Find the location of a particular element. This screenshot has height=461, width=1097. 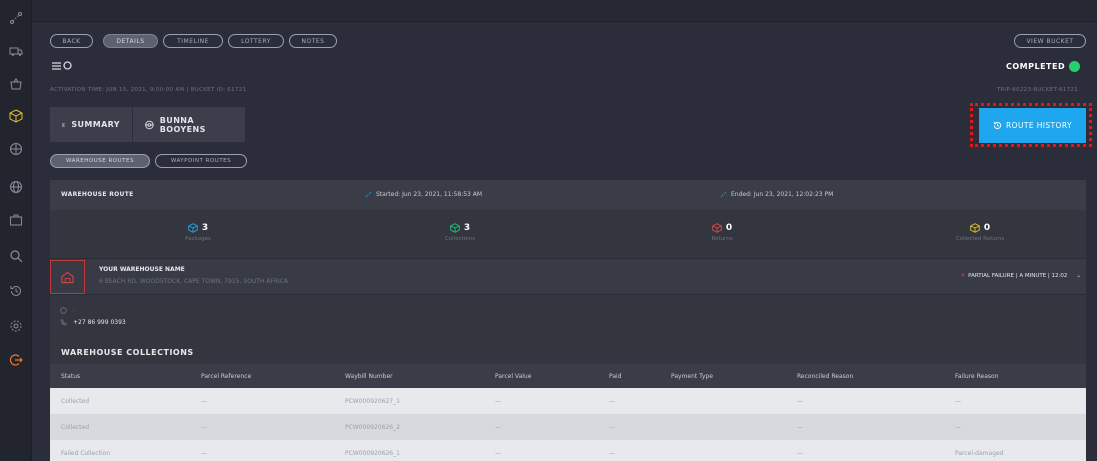

column-header: Payment Type is located at coordinates (692, 376).